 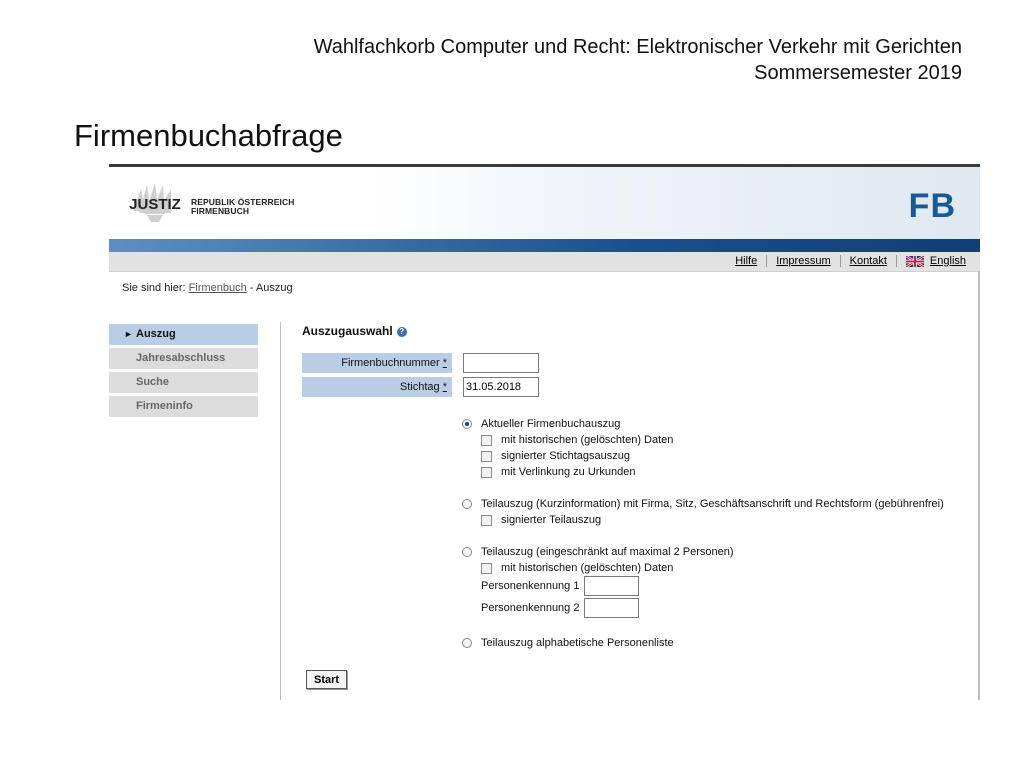 I want to click on option-aktueller-auszug: Aktueller Firmenbuchauszug, so click(x=541, y=424).